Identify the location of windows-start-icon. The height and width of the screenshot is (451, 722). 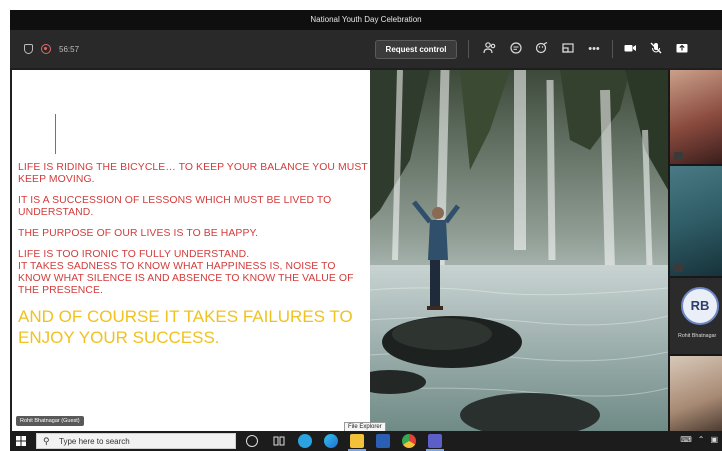
(21, 441).